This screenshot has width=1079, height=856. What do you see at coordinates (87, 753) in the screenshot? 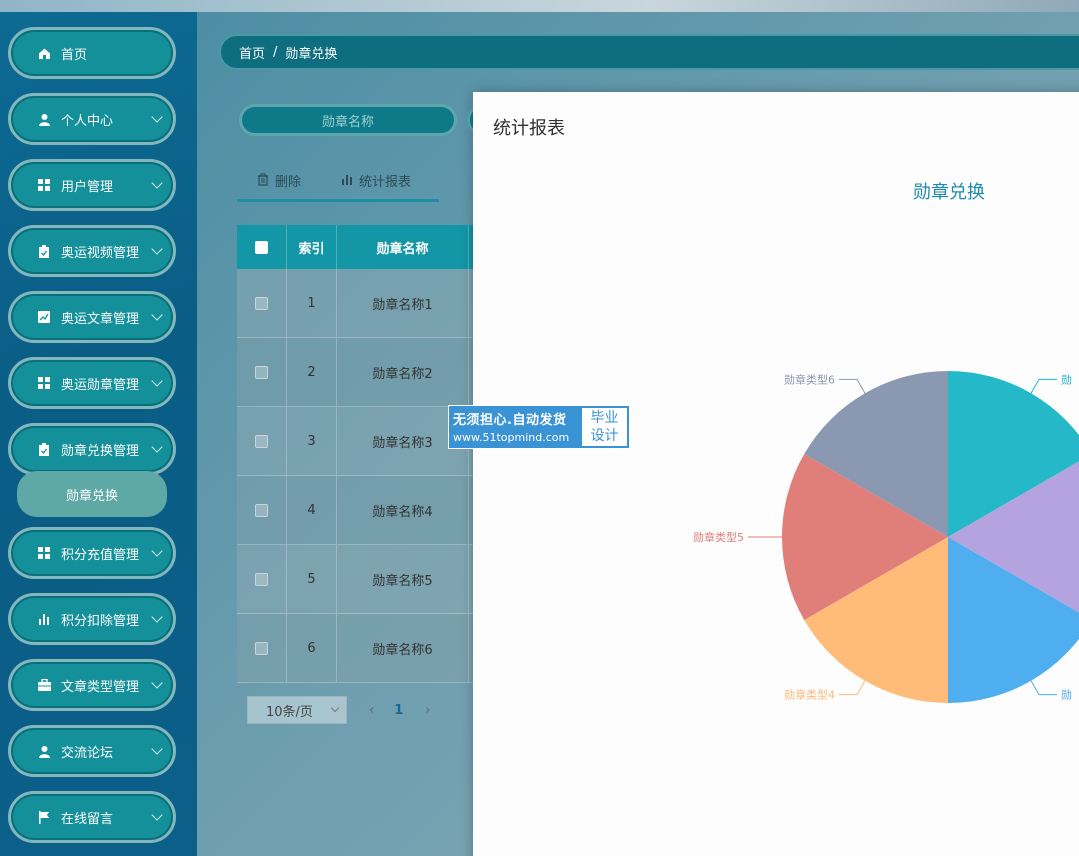
I see `sidebar-item-label: 交流论坛` at bounding box center [87, 753].